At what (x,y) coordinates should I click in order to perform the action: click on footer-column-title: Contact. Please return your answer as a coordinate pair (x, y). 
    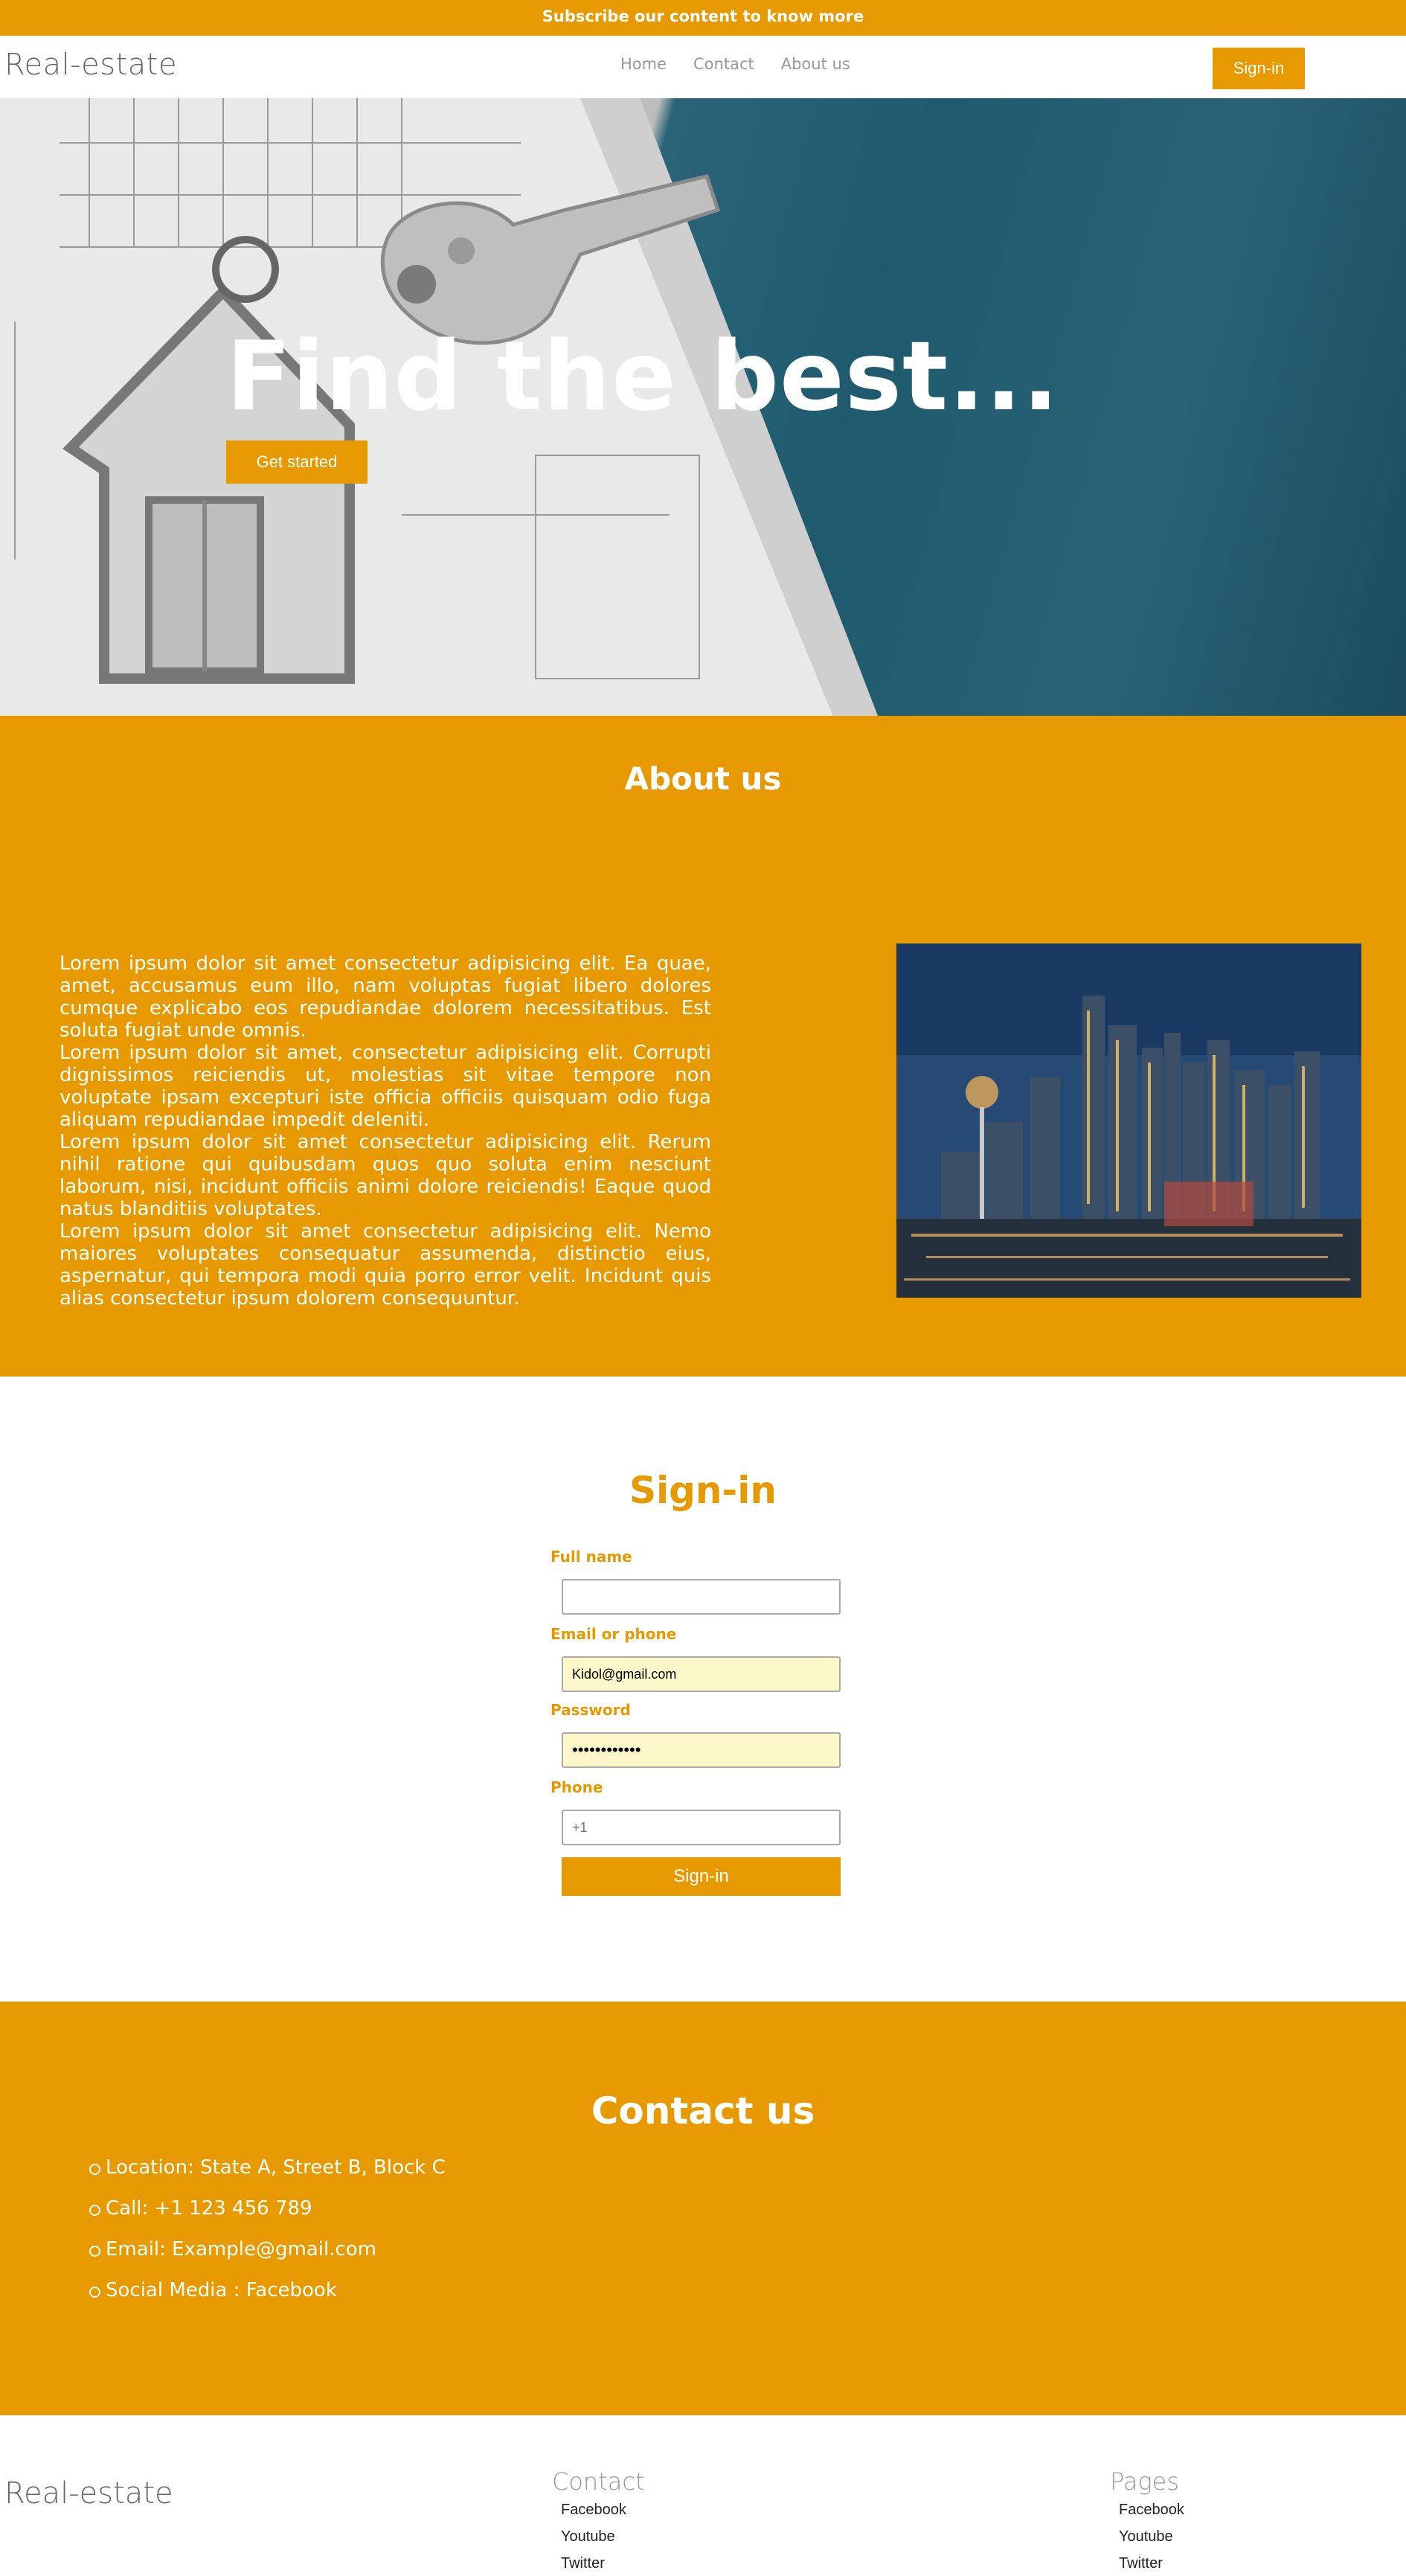
    Looking at the image, I should click on (598, 2482).